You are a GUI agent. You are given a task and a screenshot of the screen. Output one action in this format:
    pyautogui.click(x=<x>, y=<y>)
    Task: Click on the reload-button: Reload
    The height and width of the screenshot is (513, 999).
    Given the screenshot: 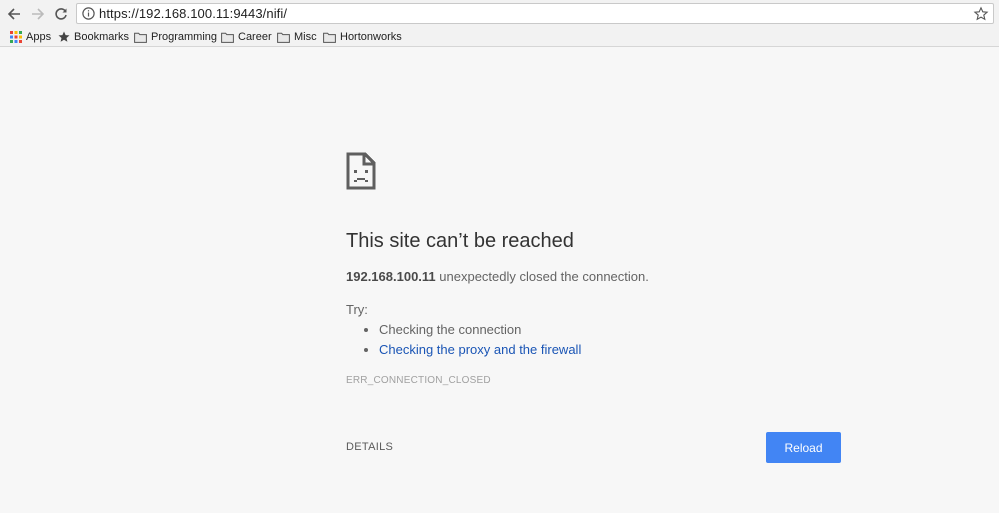 What is the action you would take?
    pyautogui.click(x=803, y=447)
    